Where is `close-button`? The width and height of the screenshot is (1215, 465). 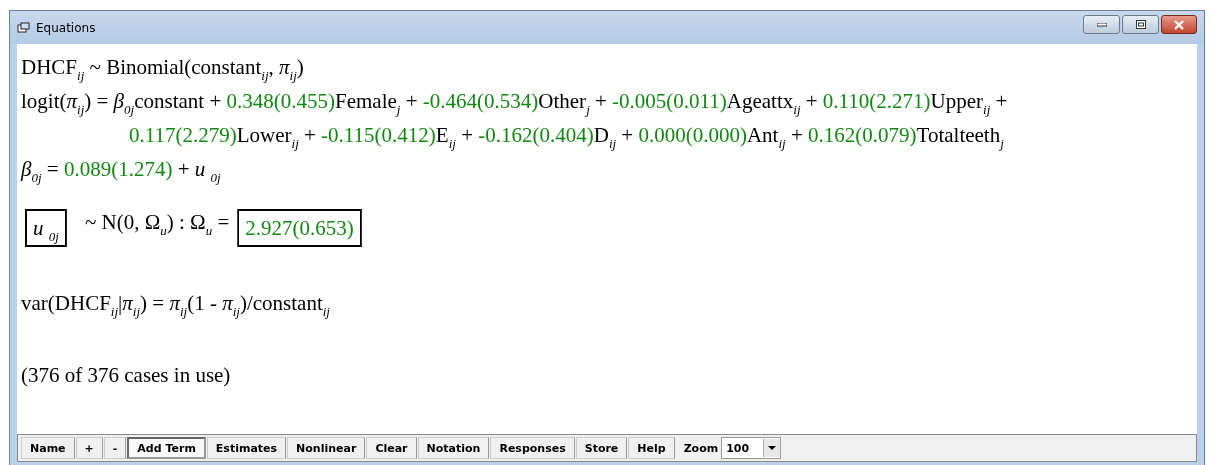
close-button is located at coordinates (1179, 24).